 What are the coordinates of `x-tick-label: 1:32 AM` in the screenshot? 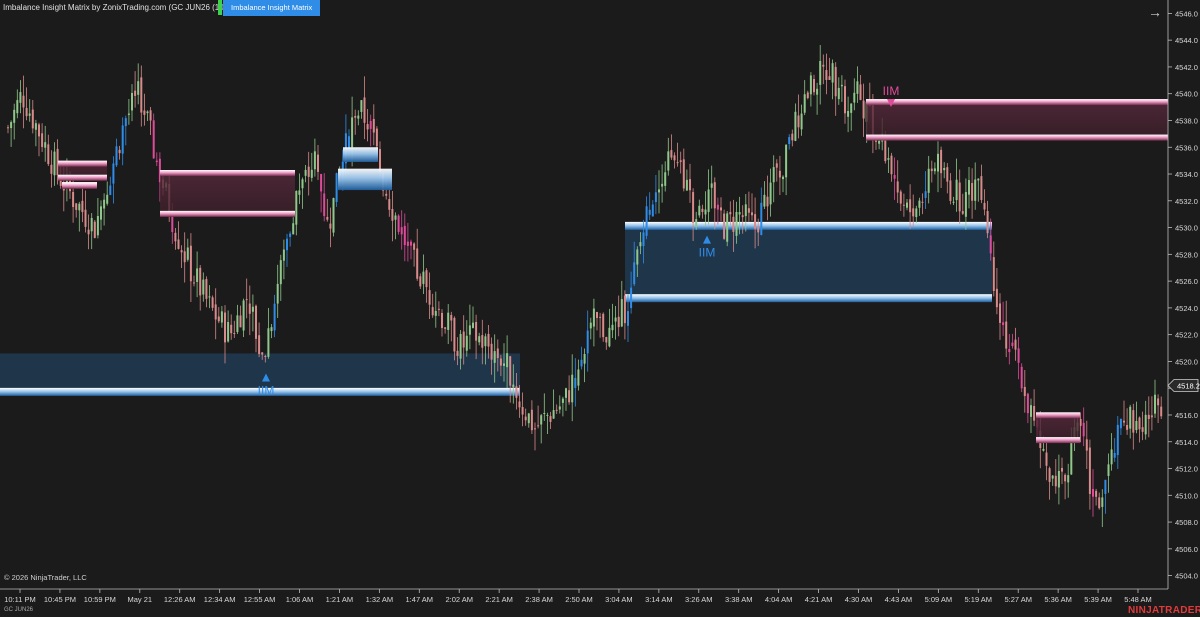 It's located at (380, 599).